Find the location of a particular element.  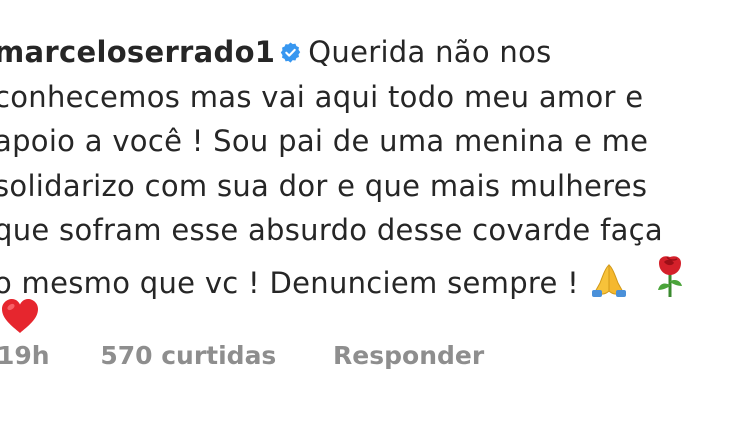

comment-line-1: marceloserrado1 Querida não nos is located at coordinates (375, 52).